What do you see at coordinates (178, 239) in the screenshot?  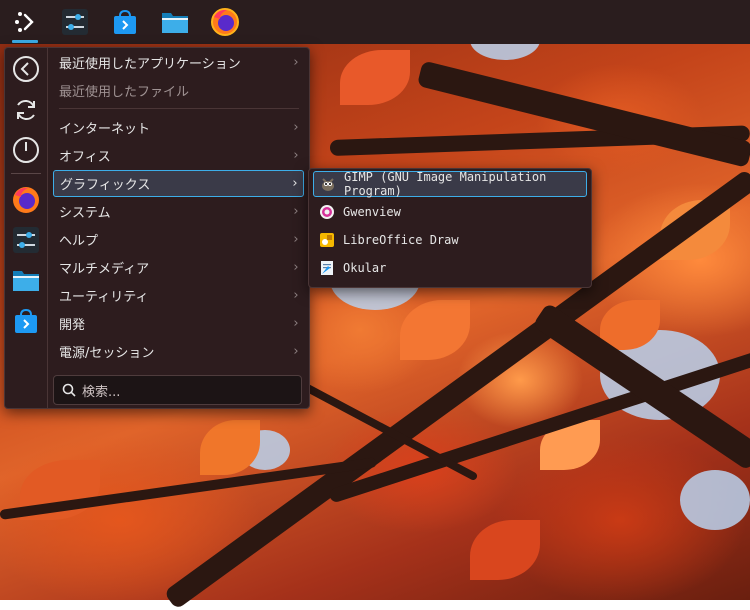 I see `category-help: ヘルプ ›` at bounding box center [178, 239].